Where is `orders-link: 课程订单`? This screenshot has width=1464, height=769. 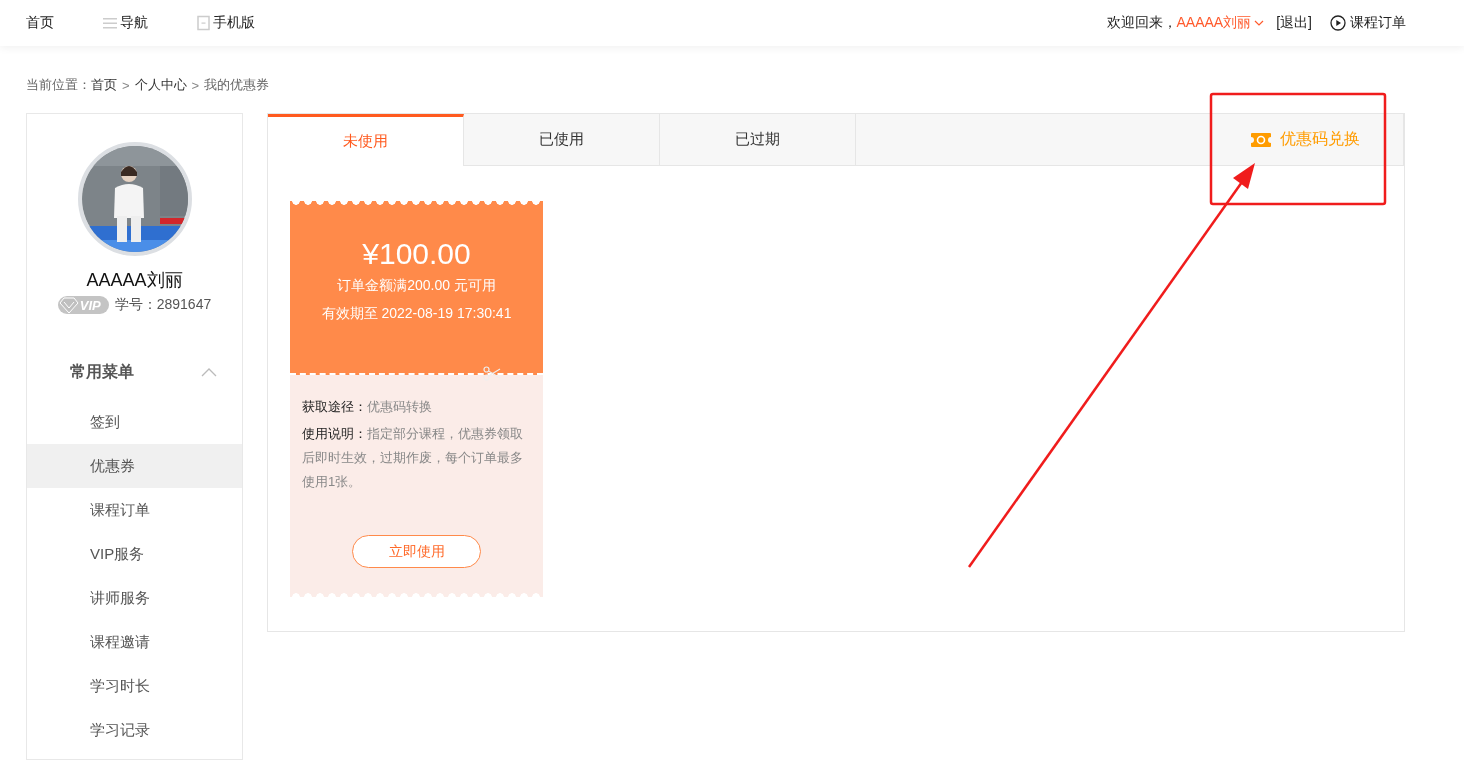 orders-link: 课程订单 is located at coordinates (1368, 23).